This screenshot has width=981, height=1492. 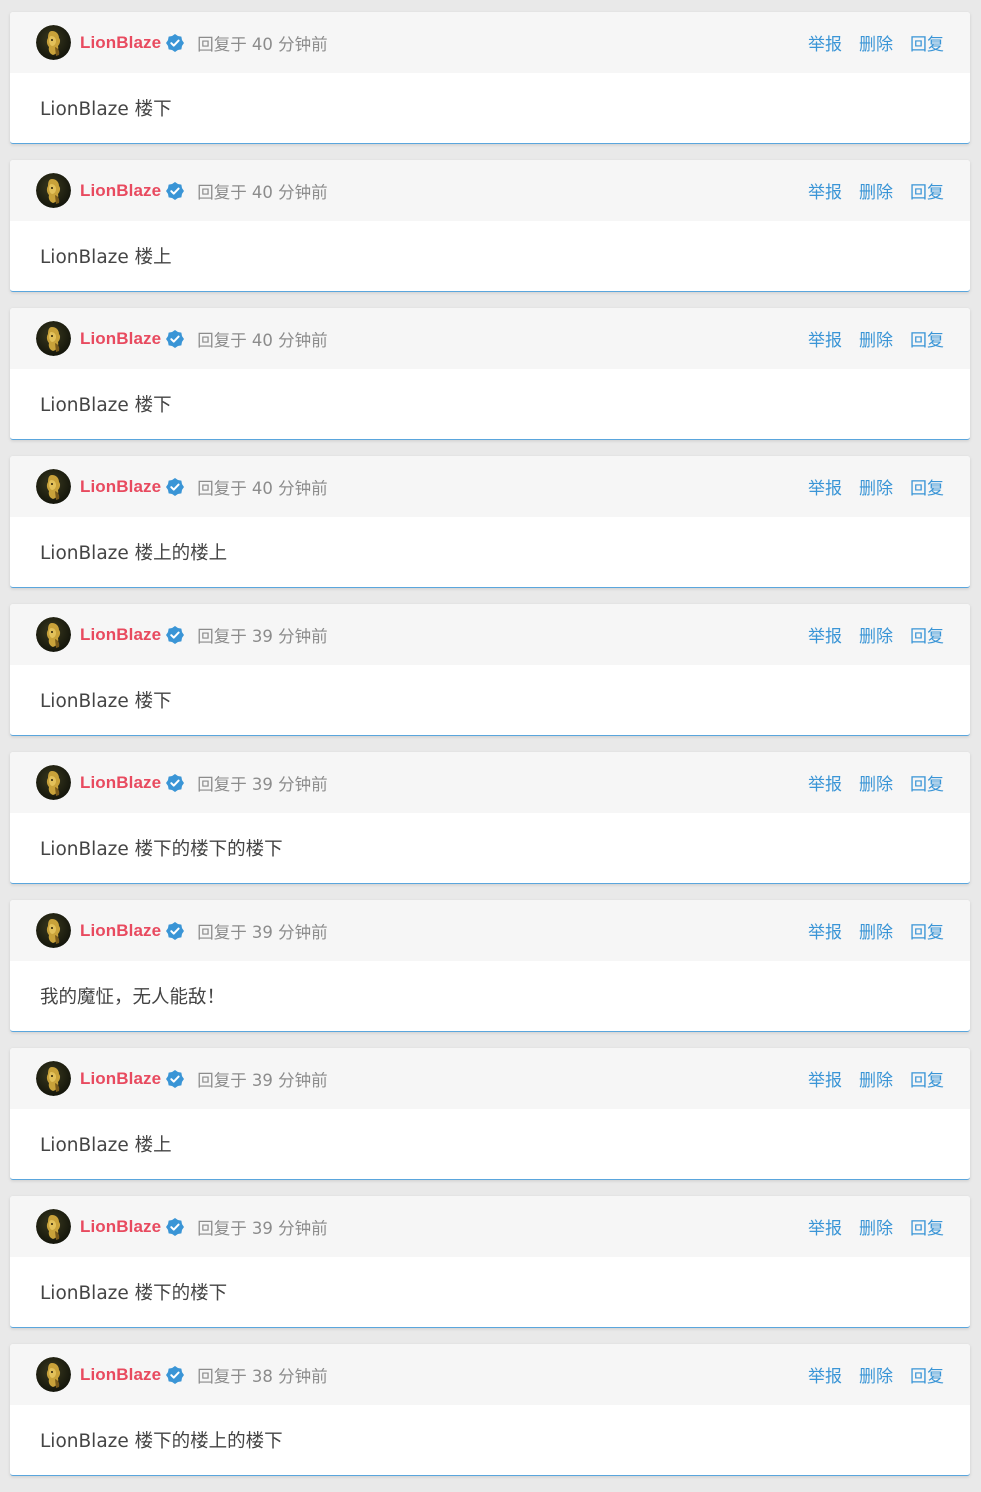 I want to click on comment-content: LionBlaze 楼下的楼下的楼下, so click(x=161, y=849).